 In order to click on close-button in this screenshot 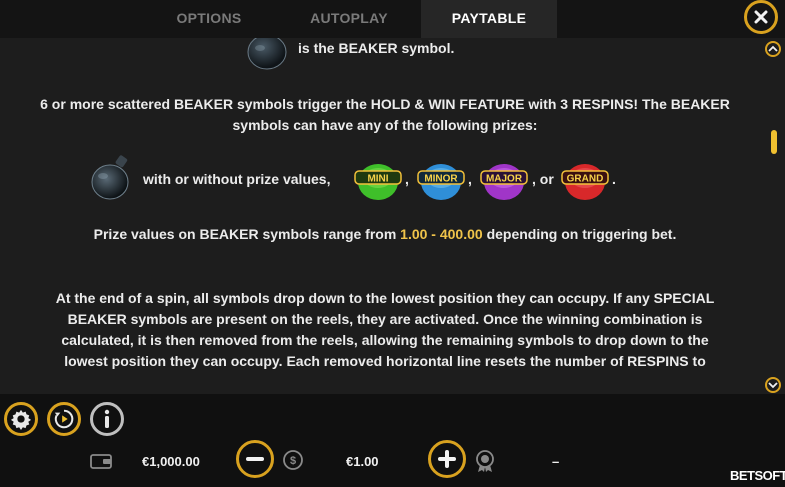, I will do `click(761, 17)`.